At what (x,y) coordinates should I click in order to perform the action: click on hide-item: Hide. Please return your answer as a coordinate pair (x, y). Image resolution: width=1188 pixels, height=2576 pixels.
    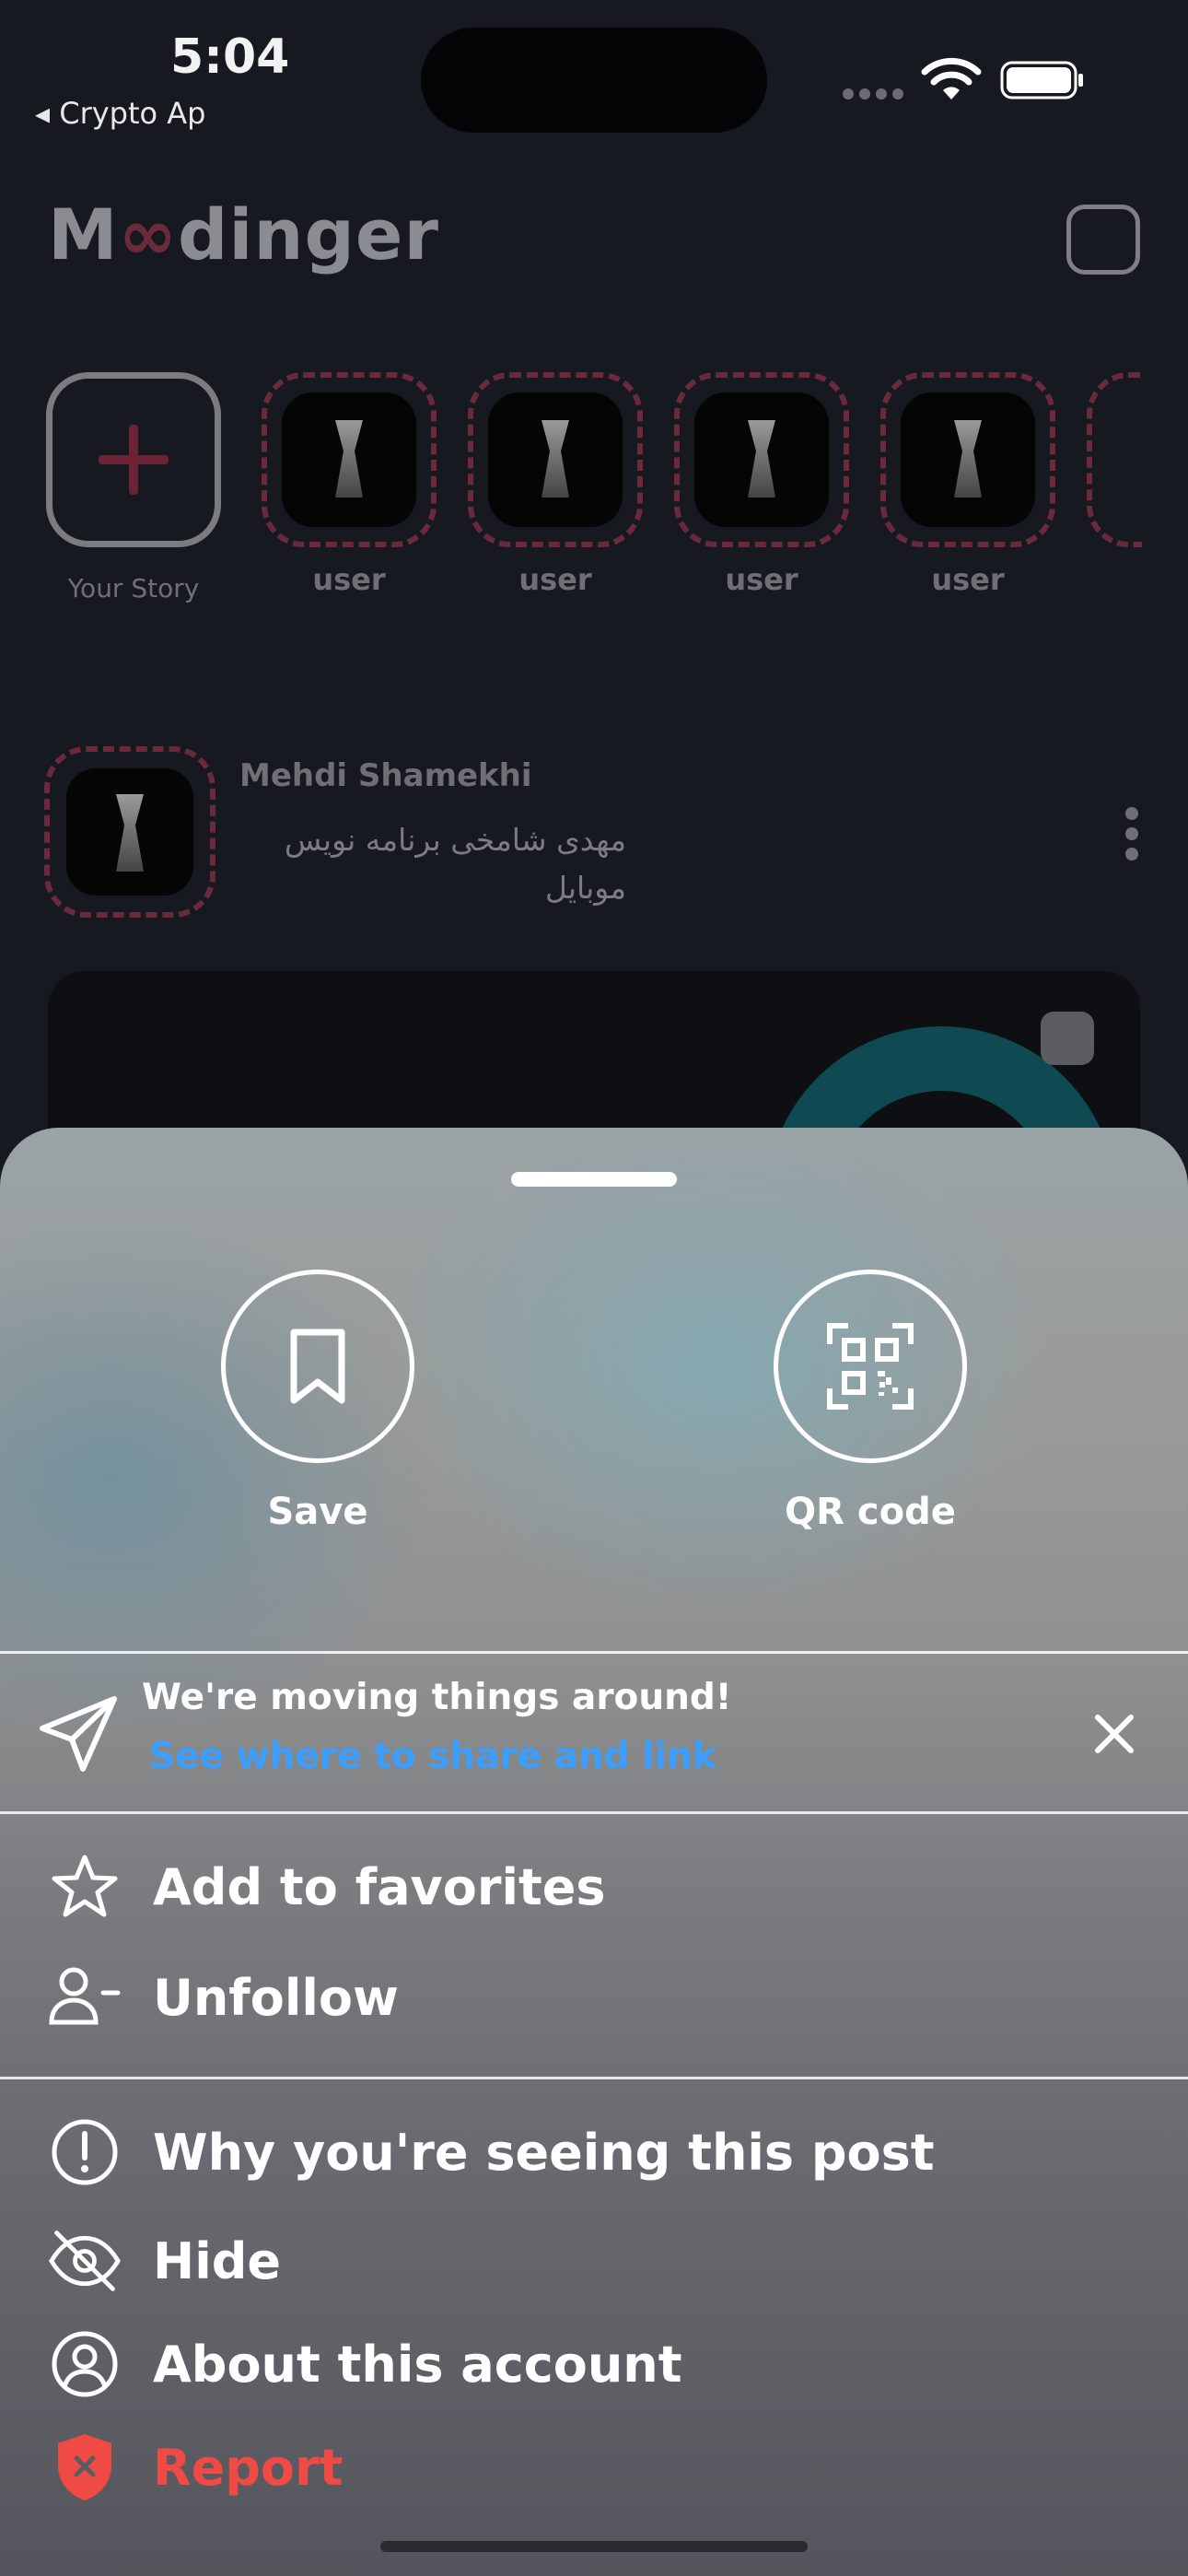
    Looking at the image, I should click on (164, 2261).